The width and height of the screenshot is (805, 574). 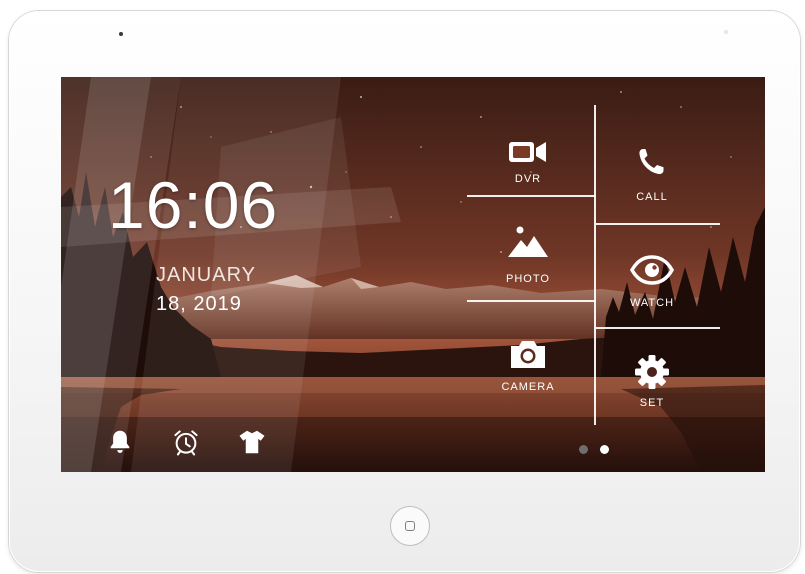 I want to click on tile-divider-call-watch, so click(x=658, y=224).